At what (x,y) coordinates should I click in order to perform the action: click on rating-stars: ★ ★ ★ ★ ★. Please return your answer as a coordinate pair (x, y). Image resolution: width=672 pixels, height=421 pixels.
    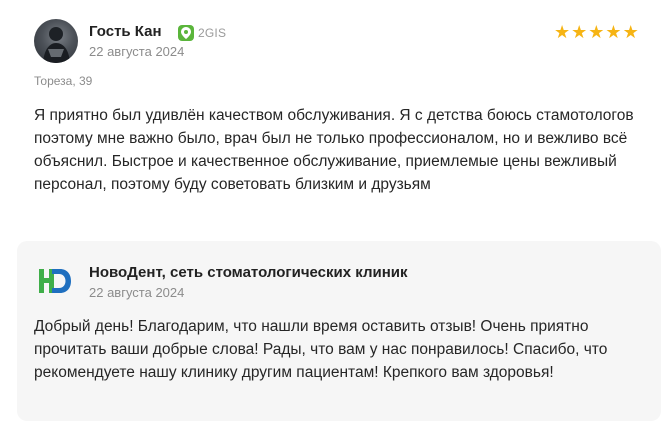
    Looking at the image, I should click on (596, 32).